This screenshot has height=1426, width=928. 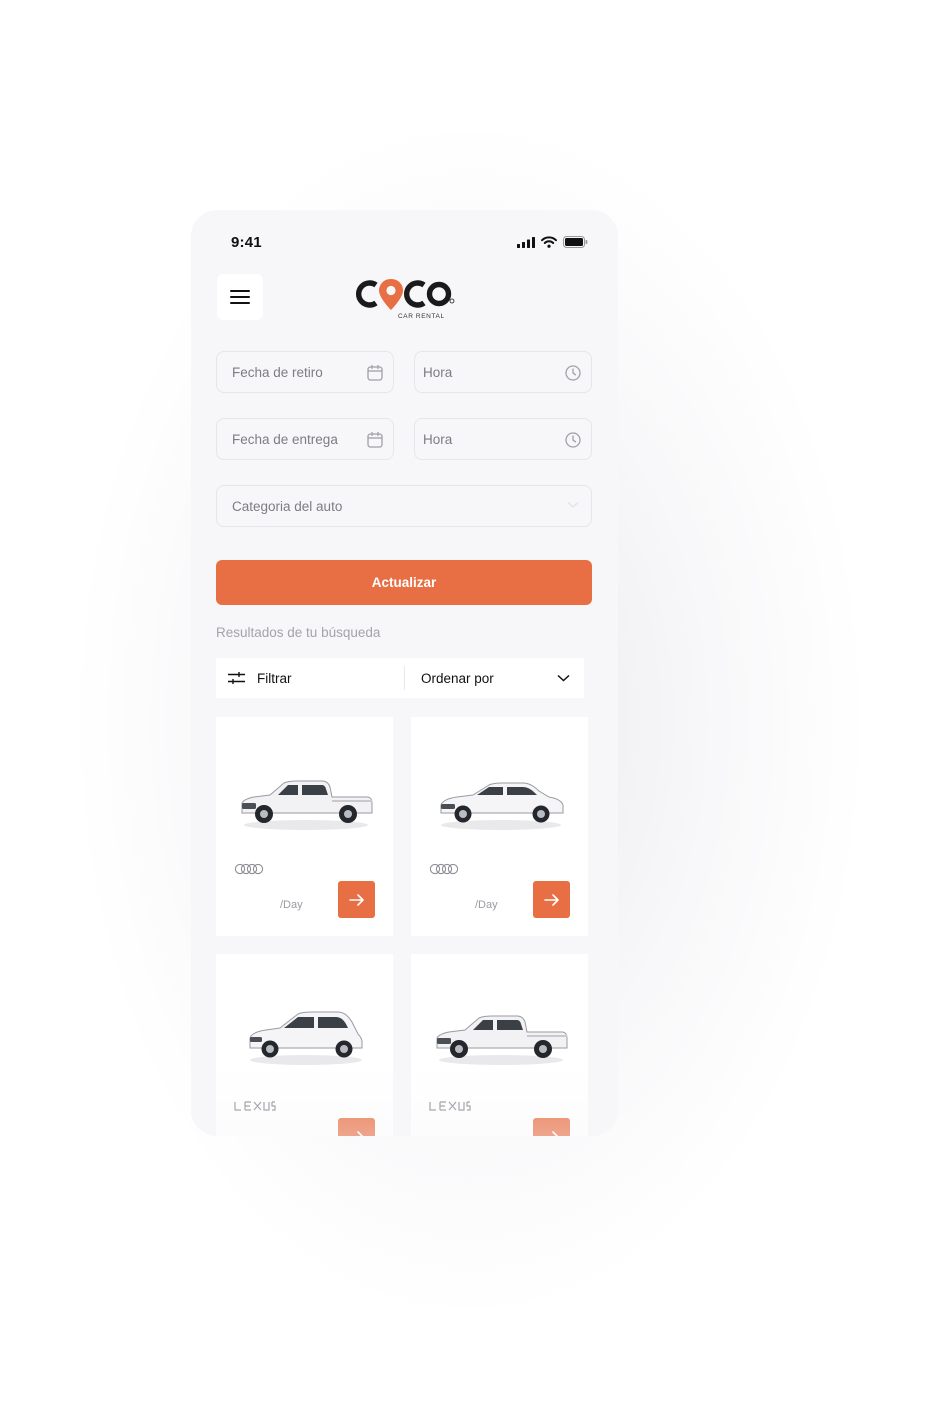 What do you see at coordinates (502, 806) in the screenshot?
I see `sedan-image` at bounding box center [502, 806].